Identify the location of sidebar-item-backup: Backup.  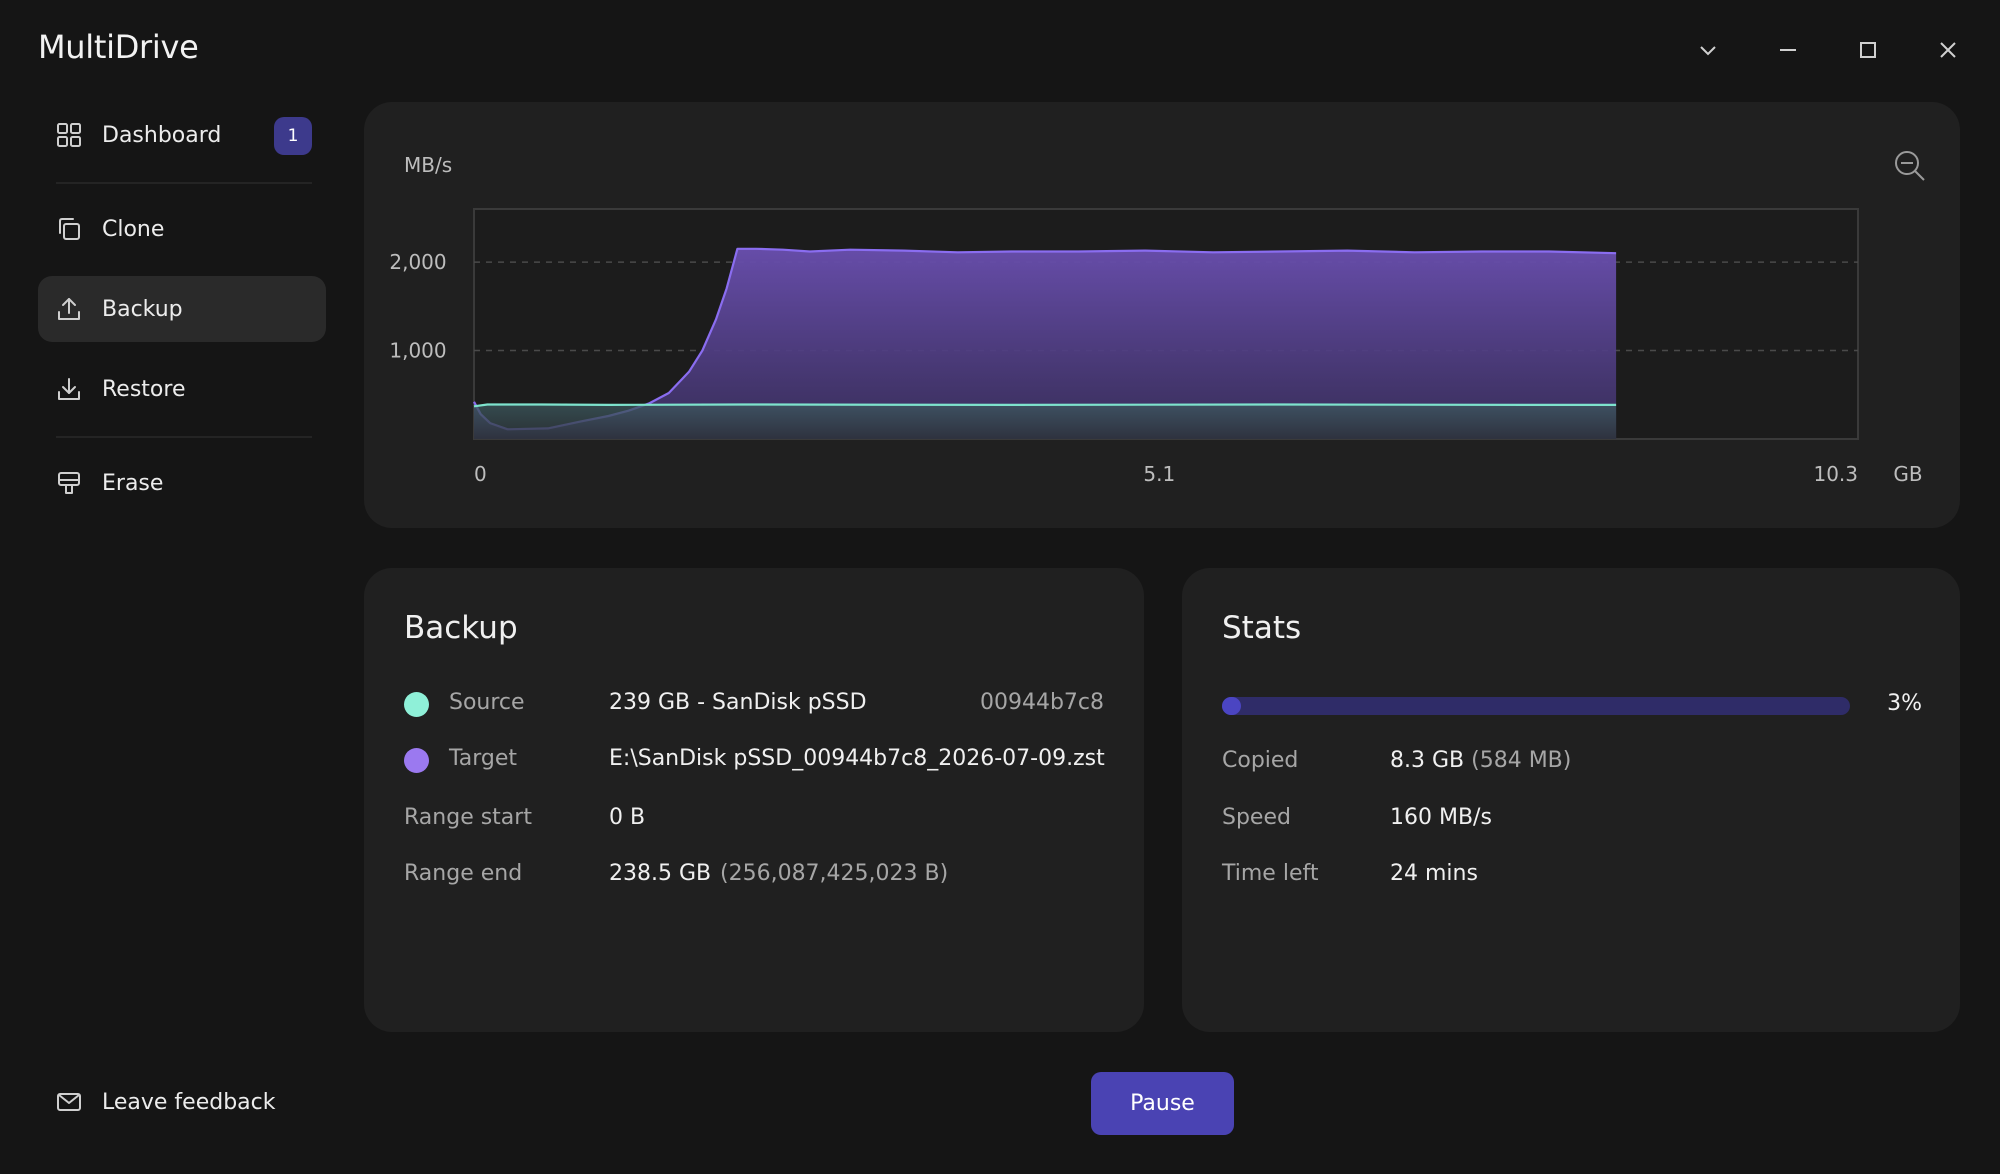
(182, 309).